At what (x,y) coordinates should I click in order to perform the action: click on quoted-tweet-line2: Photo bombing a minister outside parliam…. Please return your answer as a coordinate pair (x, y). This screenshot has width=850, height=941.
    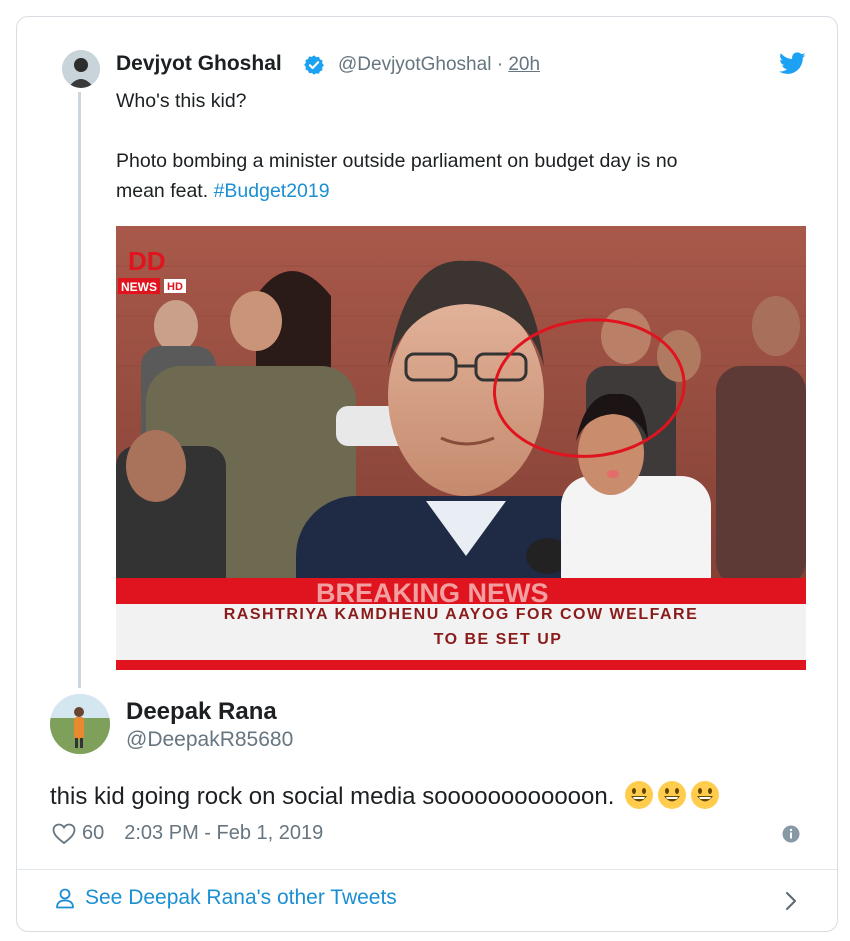
    Looking at the image, I should click on (397, 161).